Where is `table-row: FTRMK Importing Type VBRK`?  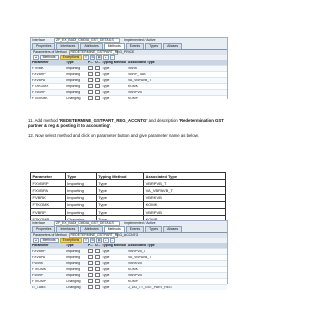
table-row: FTRMK Importing Type VBRK is located at coordinates (129, 68).